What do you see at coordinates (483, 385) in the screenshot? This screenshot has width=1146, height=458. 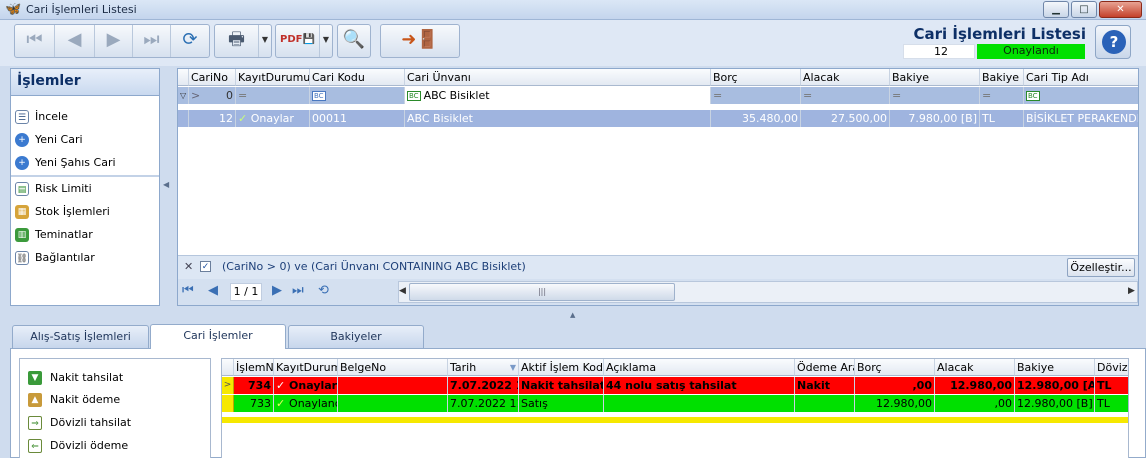 I see `cell-tarih: 7.07.2022 1` at bounding box center [483, 385].